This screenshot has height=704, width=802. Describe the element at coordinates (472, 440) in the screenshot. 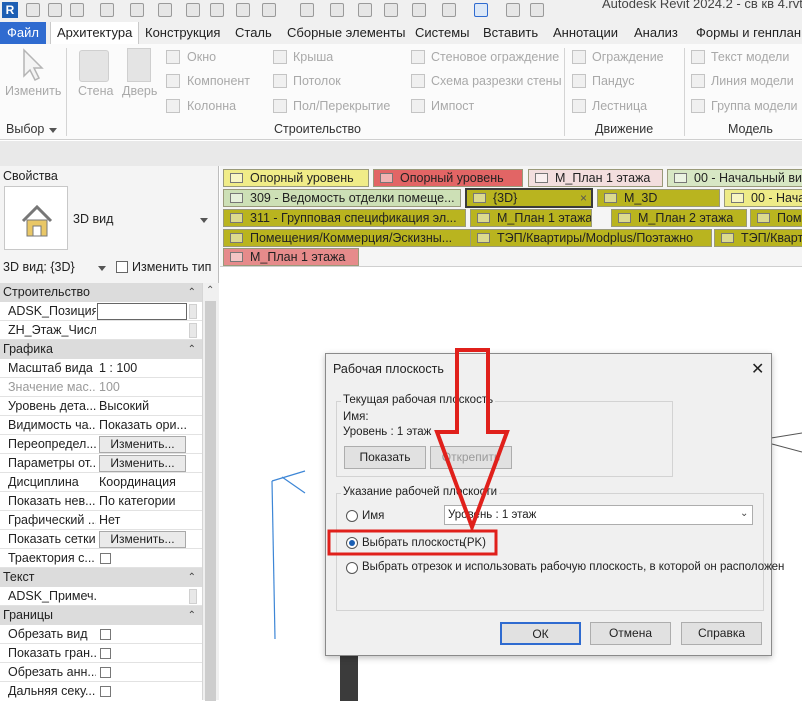

I see `red-arrow-annotation` at that location.